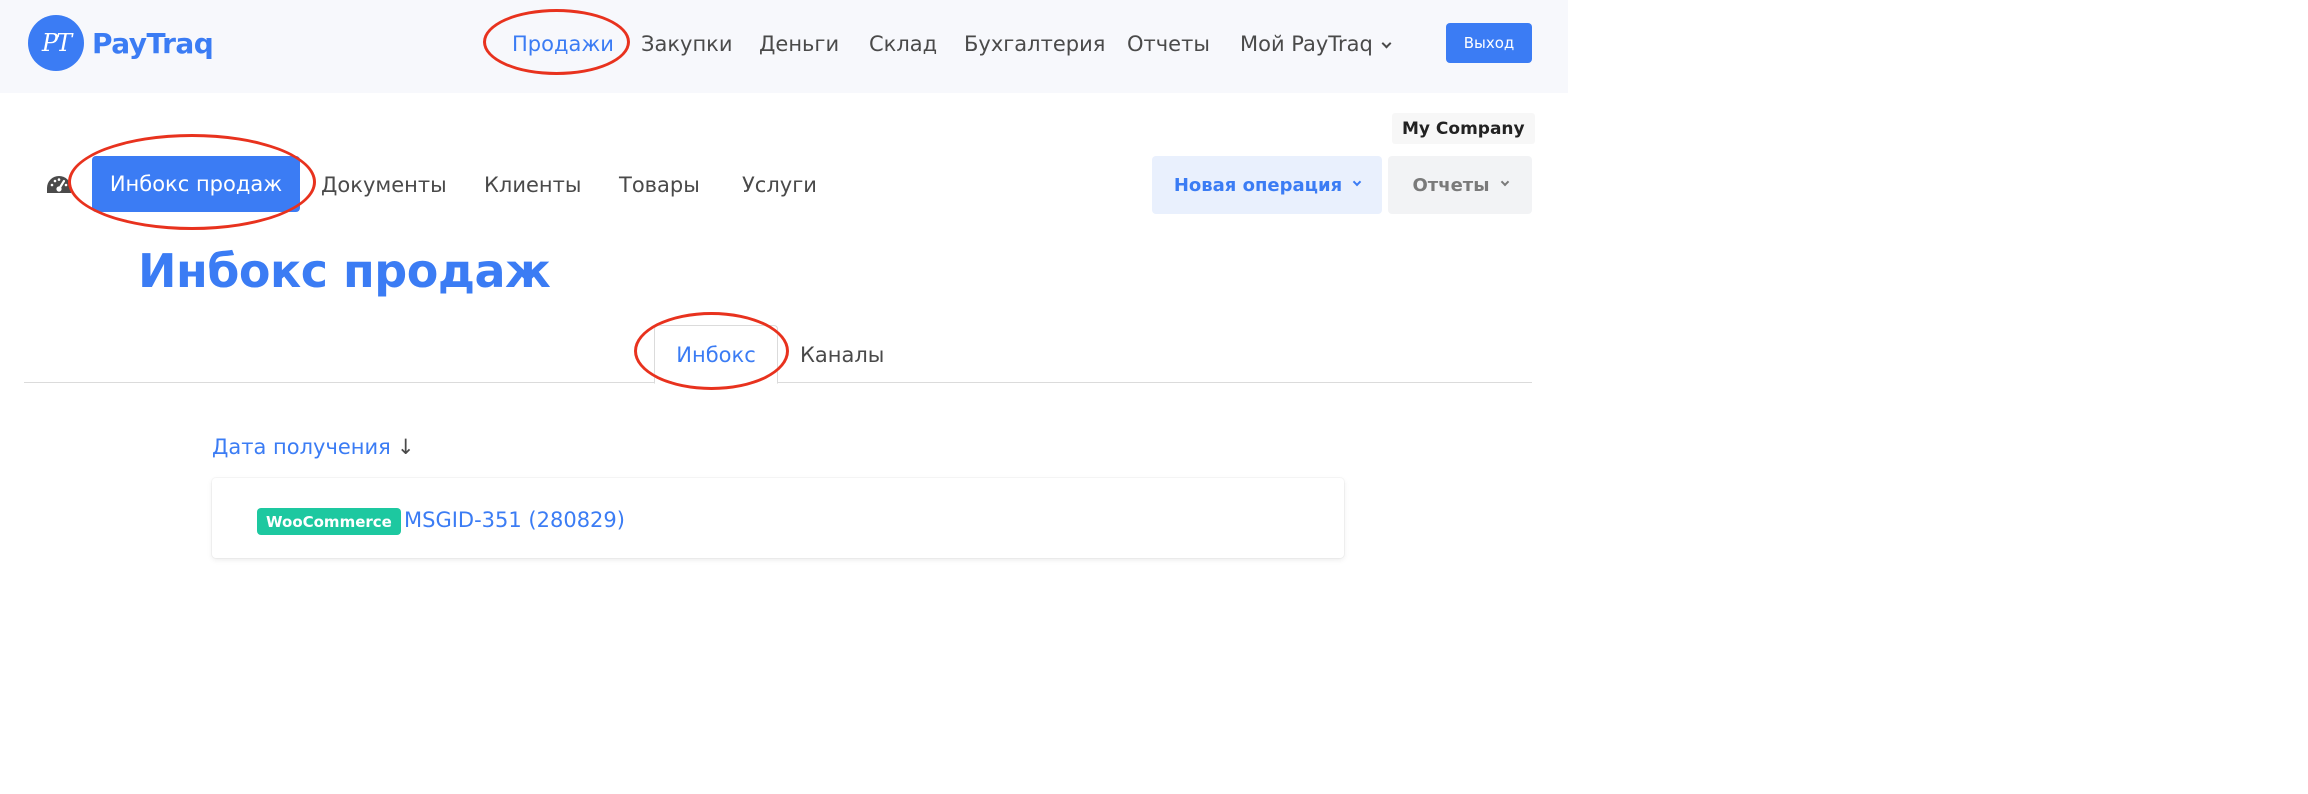 This screenshot has width=2308, height=794. I want to click on subnav-item-services: Услуги, so click(779, 185).